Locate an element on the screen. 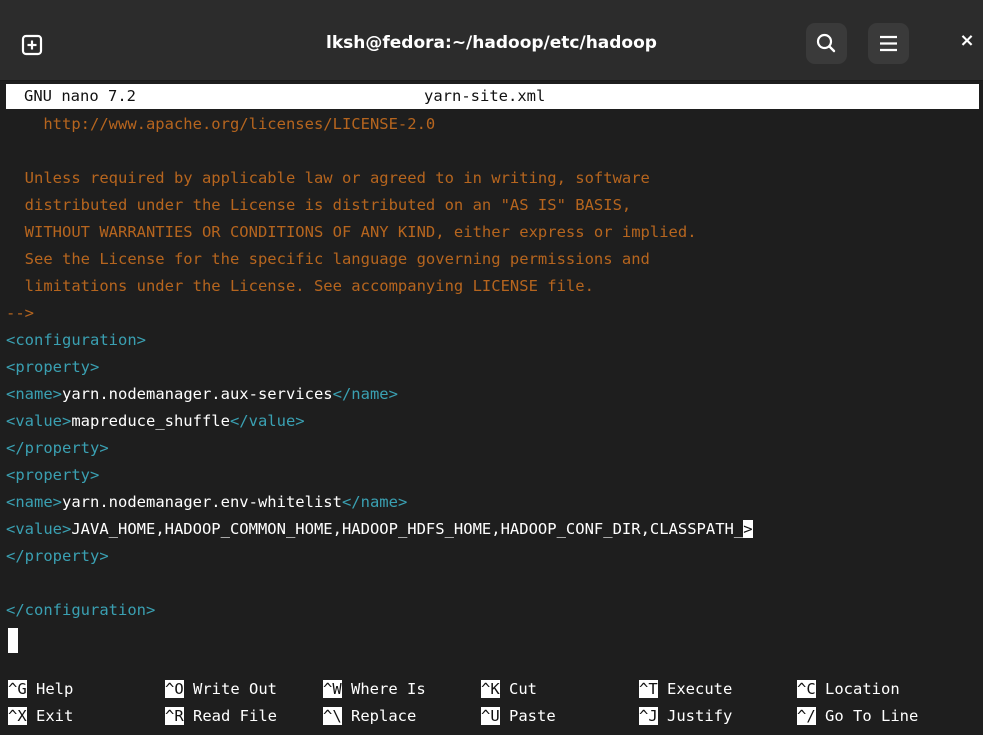 The image size is (983, 735). shortcut-cut: ^K Cut is located at coordinates (509, 689).